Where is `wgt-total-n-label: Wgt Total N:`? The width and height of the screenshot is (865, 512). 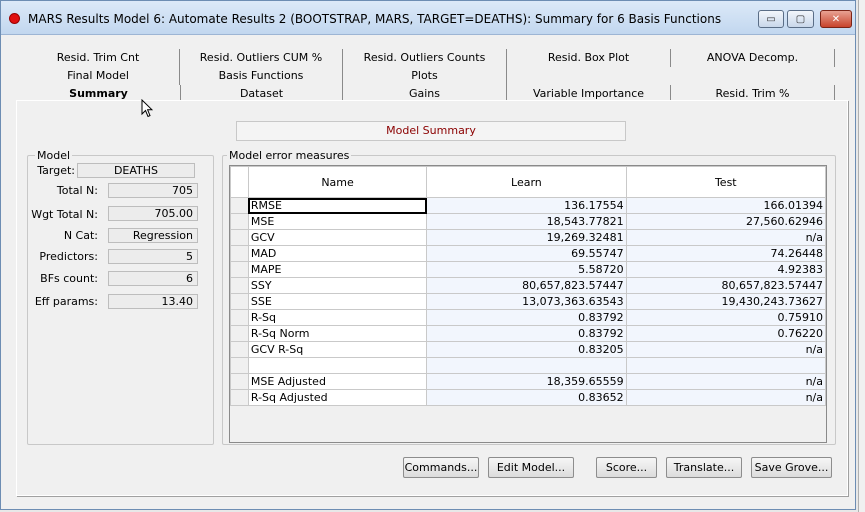
wgt-total-n-label: Wgt Total N: is located at coordinates (64, 214).